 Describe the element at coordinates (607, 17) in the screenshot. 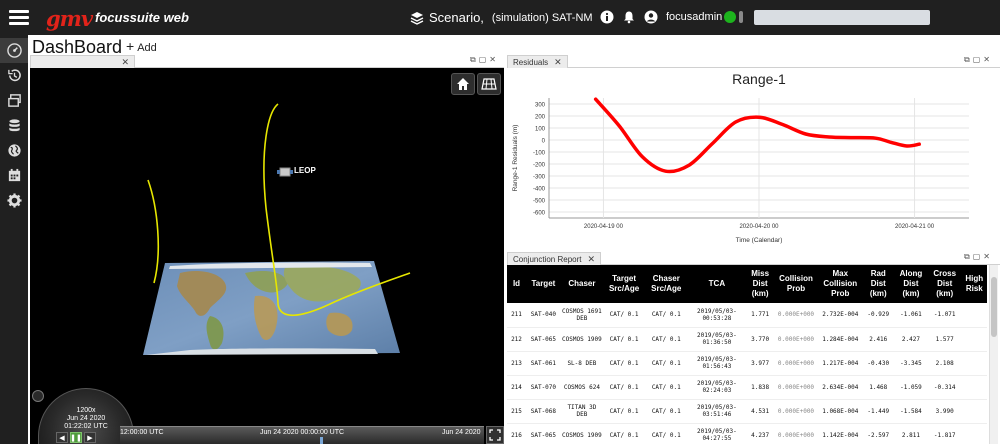

I see `info-icon` at that location.